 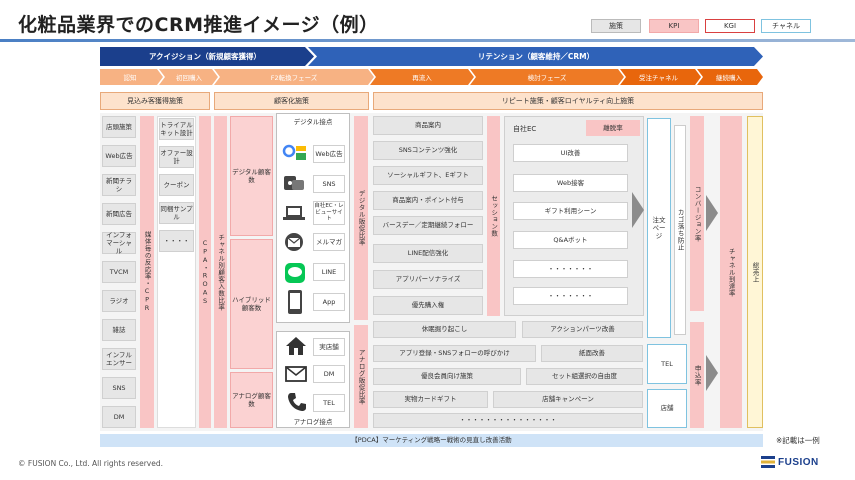 I want to click on page-title: 化粧品業界でのCRM推進イメージ（例）, so click(x=198, y=25).